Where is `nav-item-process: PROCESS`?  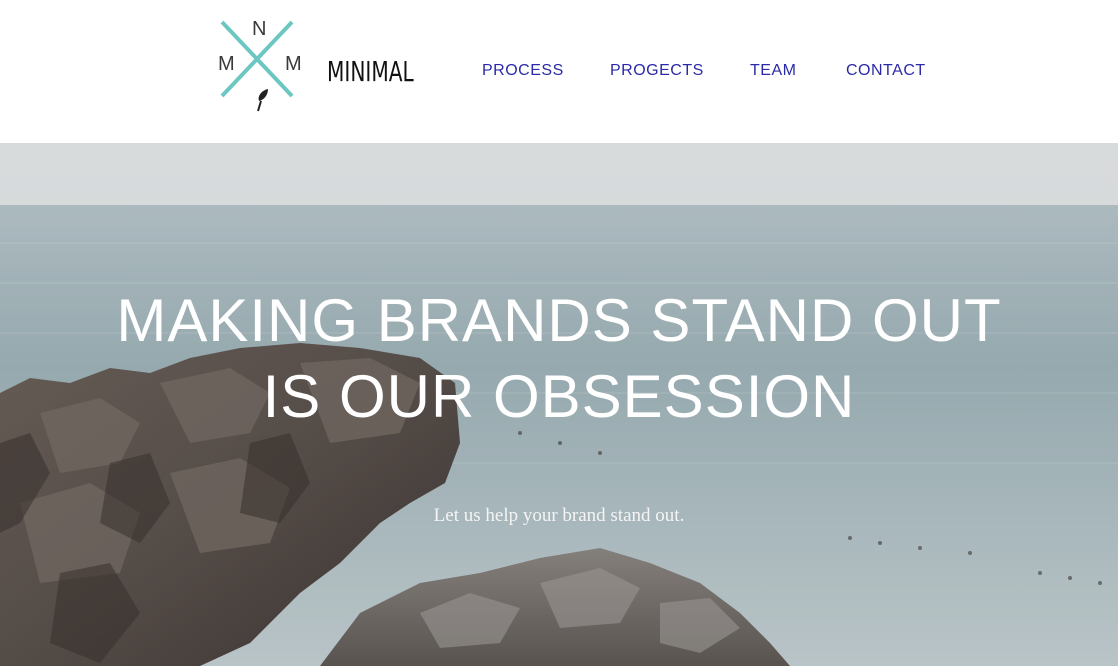 nav-item-process: PROCESS is located at coordinates (523, 71).